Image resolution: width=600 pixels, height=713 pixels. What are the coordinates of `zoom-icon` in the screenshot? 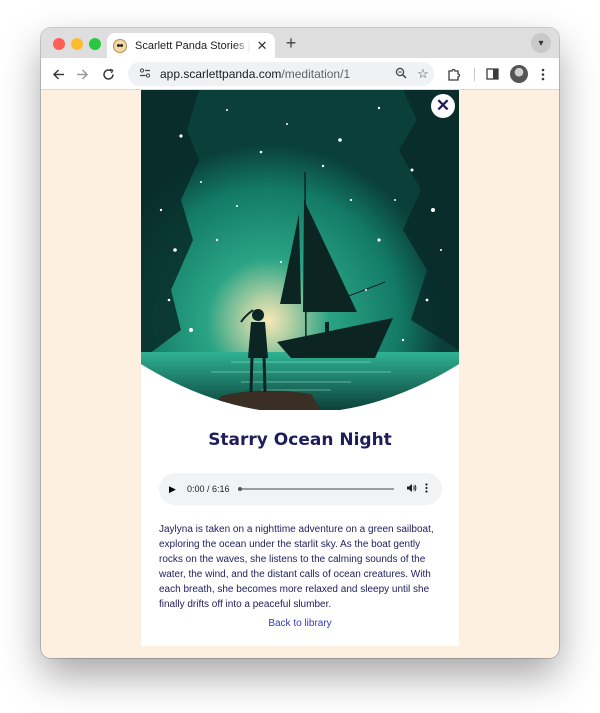 It's located at (401, 74).